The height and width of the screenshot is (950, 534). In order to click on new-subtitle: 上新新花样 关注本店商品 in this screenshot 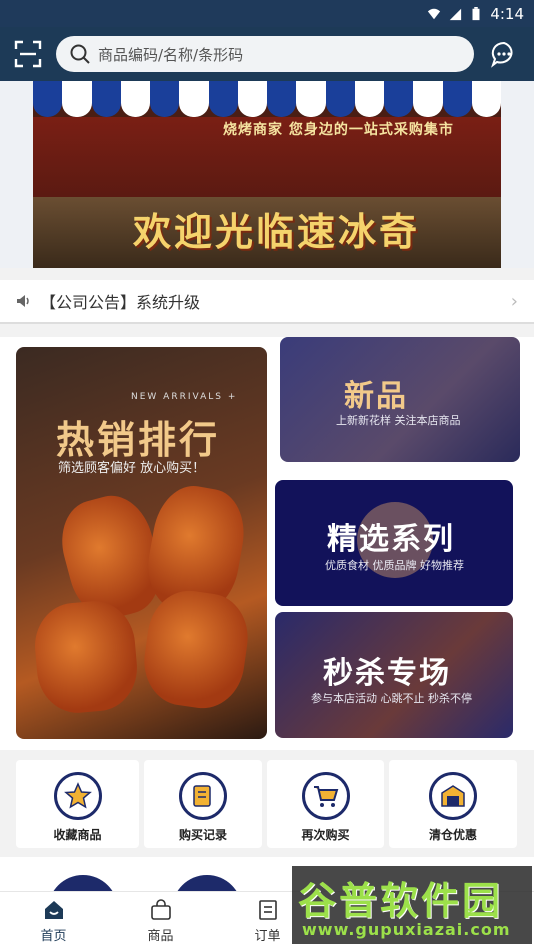, I will do `click(398, 420)`.